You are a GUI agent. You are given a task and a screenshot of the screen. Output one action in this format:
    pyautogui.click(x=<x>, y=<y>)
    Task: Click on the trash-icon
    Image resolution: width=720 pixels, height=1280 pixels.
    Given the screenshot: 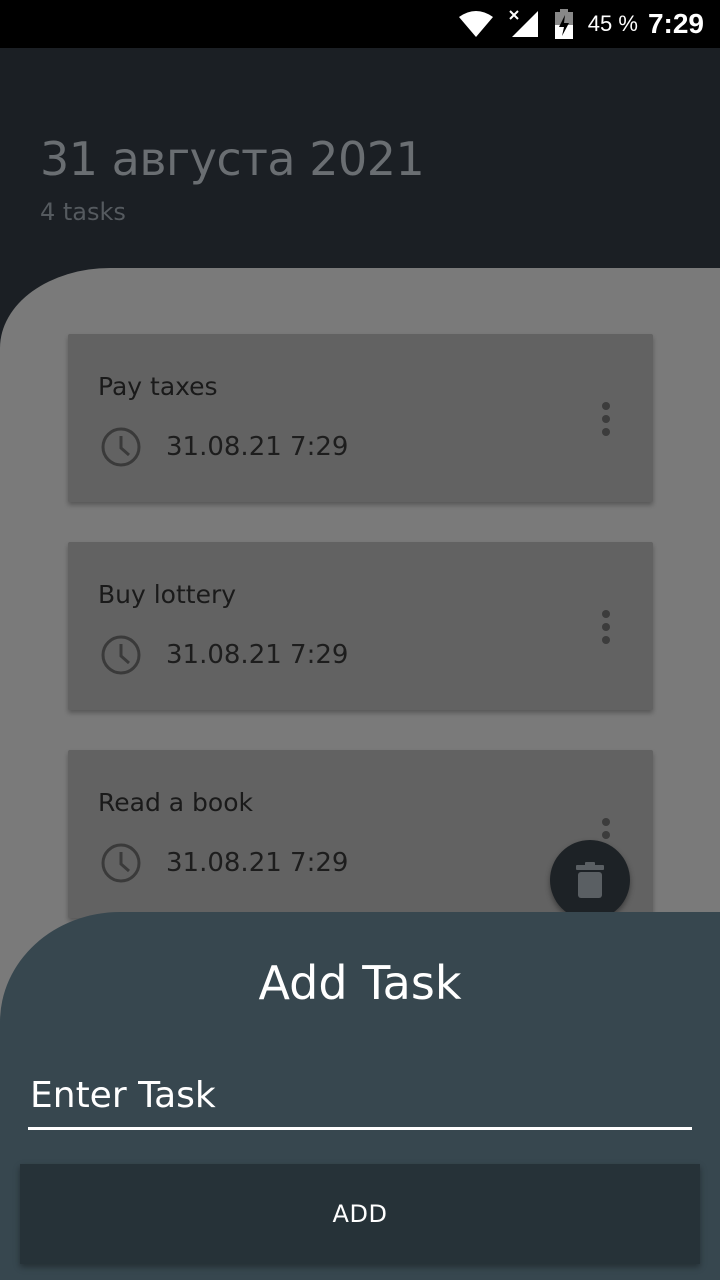 What is the action you would take?
    pyautogui.click(x=590, y=880)
    